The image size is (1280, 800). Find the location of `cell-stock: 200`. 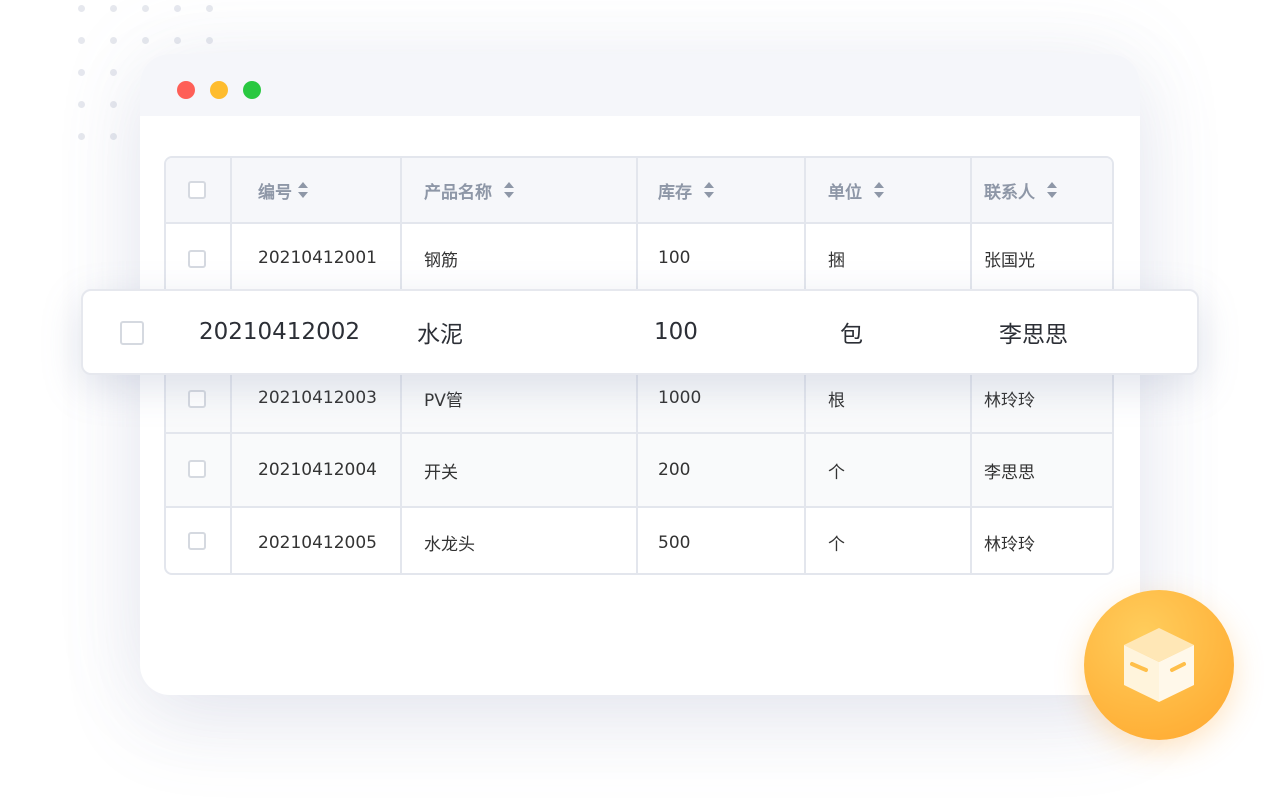

cell-stock: 200 is located at coordinates (674, 470).